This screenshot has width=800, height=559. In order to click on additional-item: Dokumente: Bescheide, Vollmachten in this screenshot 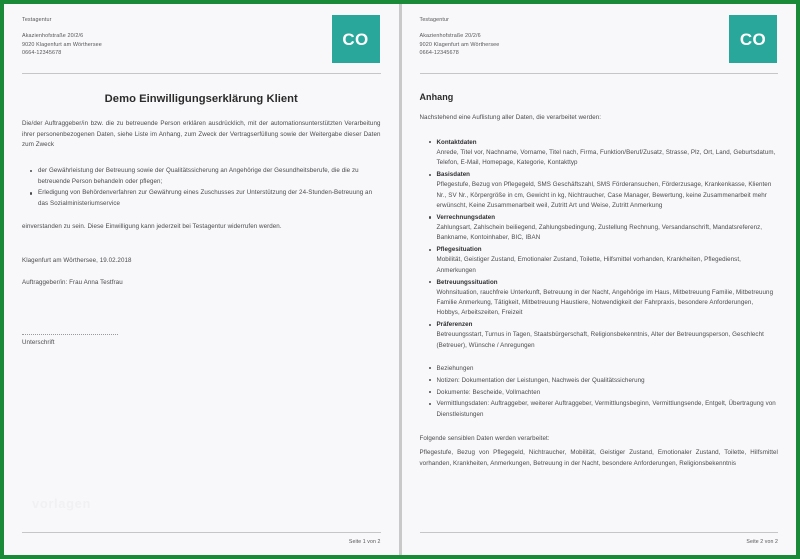, I will do `click(488, 392)`.